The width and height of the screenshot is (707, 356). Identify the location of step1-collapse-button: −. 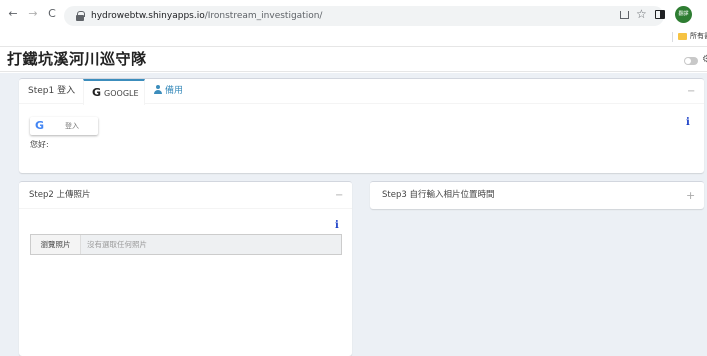
(691, 92).